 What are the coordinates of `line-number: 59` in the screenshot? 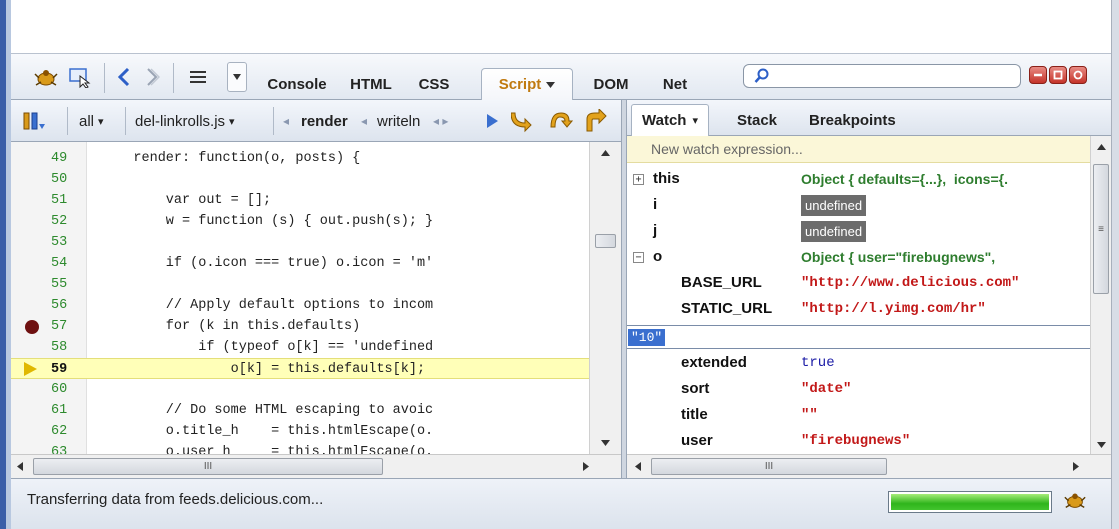 It's located at (68, 369).